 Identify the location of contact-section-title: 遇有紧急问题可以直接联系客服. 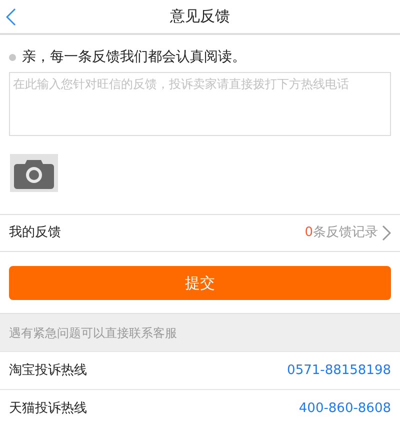
(93, 333).